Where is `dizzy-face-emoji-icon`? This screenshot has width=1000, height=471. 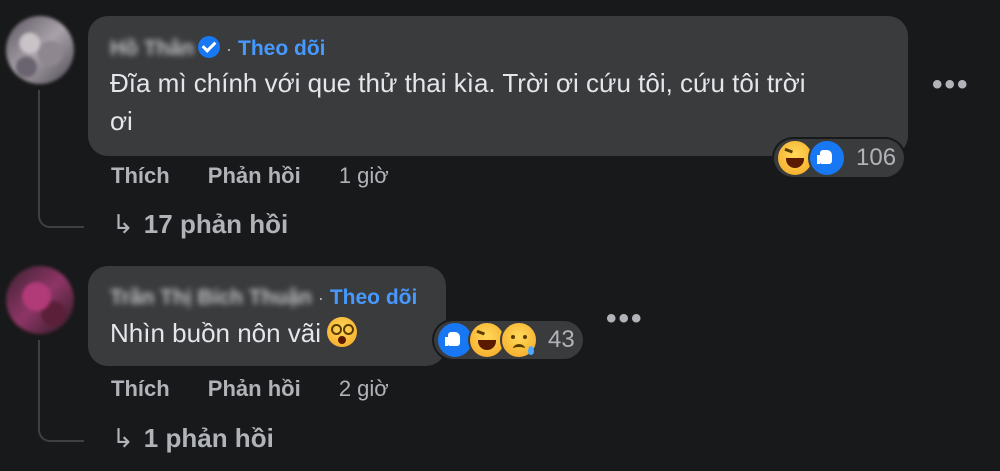
dizzy-face-emoji-icon is located at coordinates (342, 332).